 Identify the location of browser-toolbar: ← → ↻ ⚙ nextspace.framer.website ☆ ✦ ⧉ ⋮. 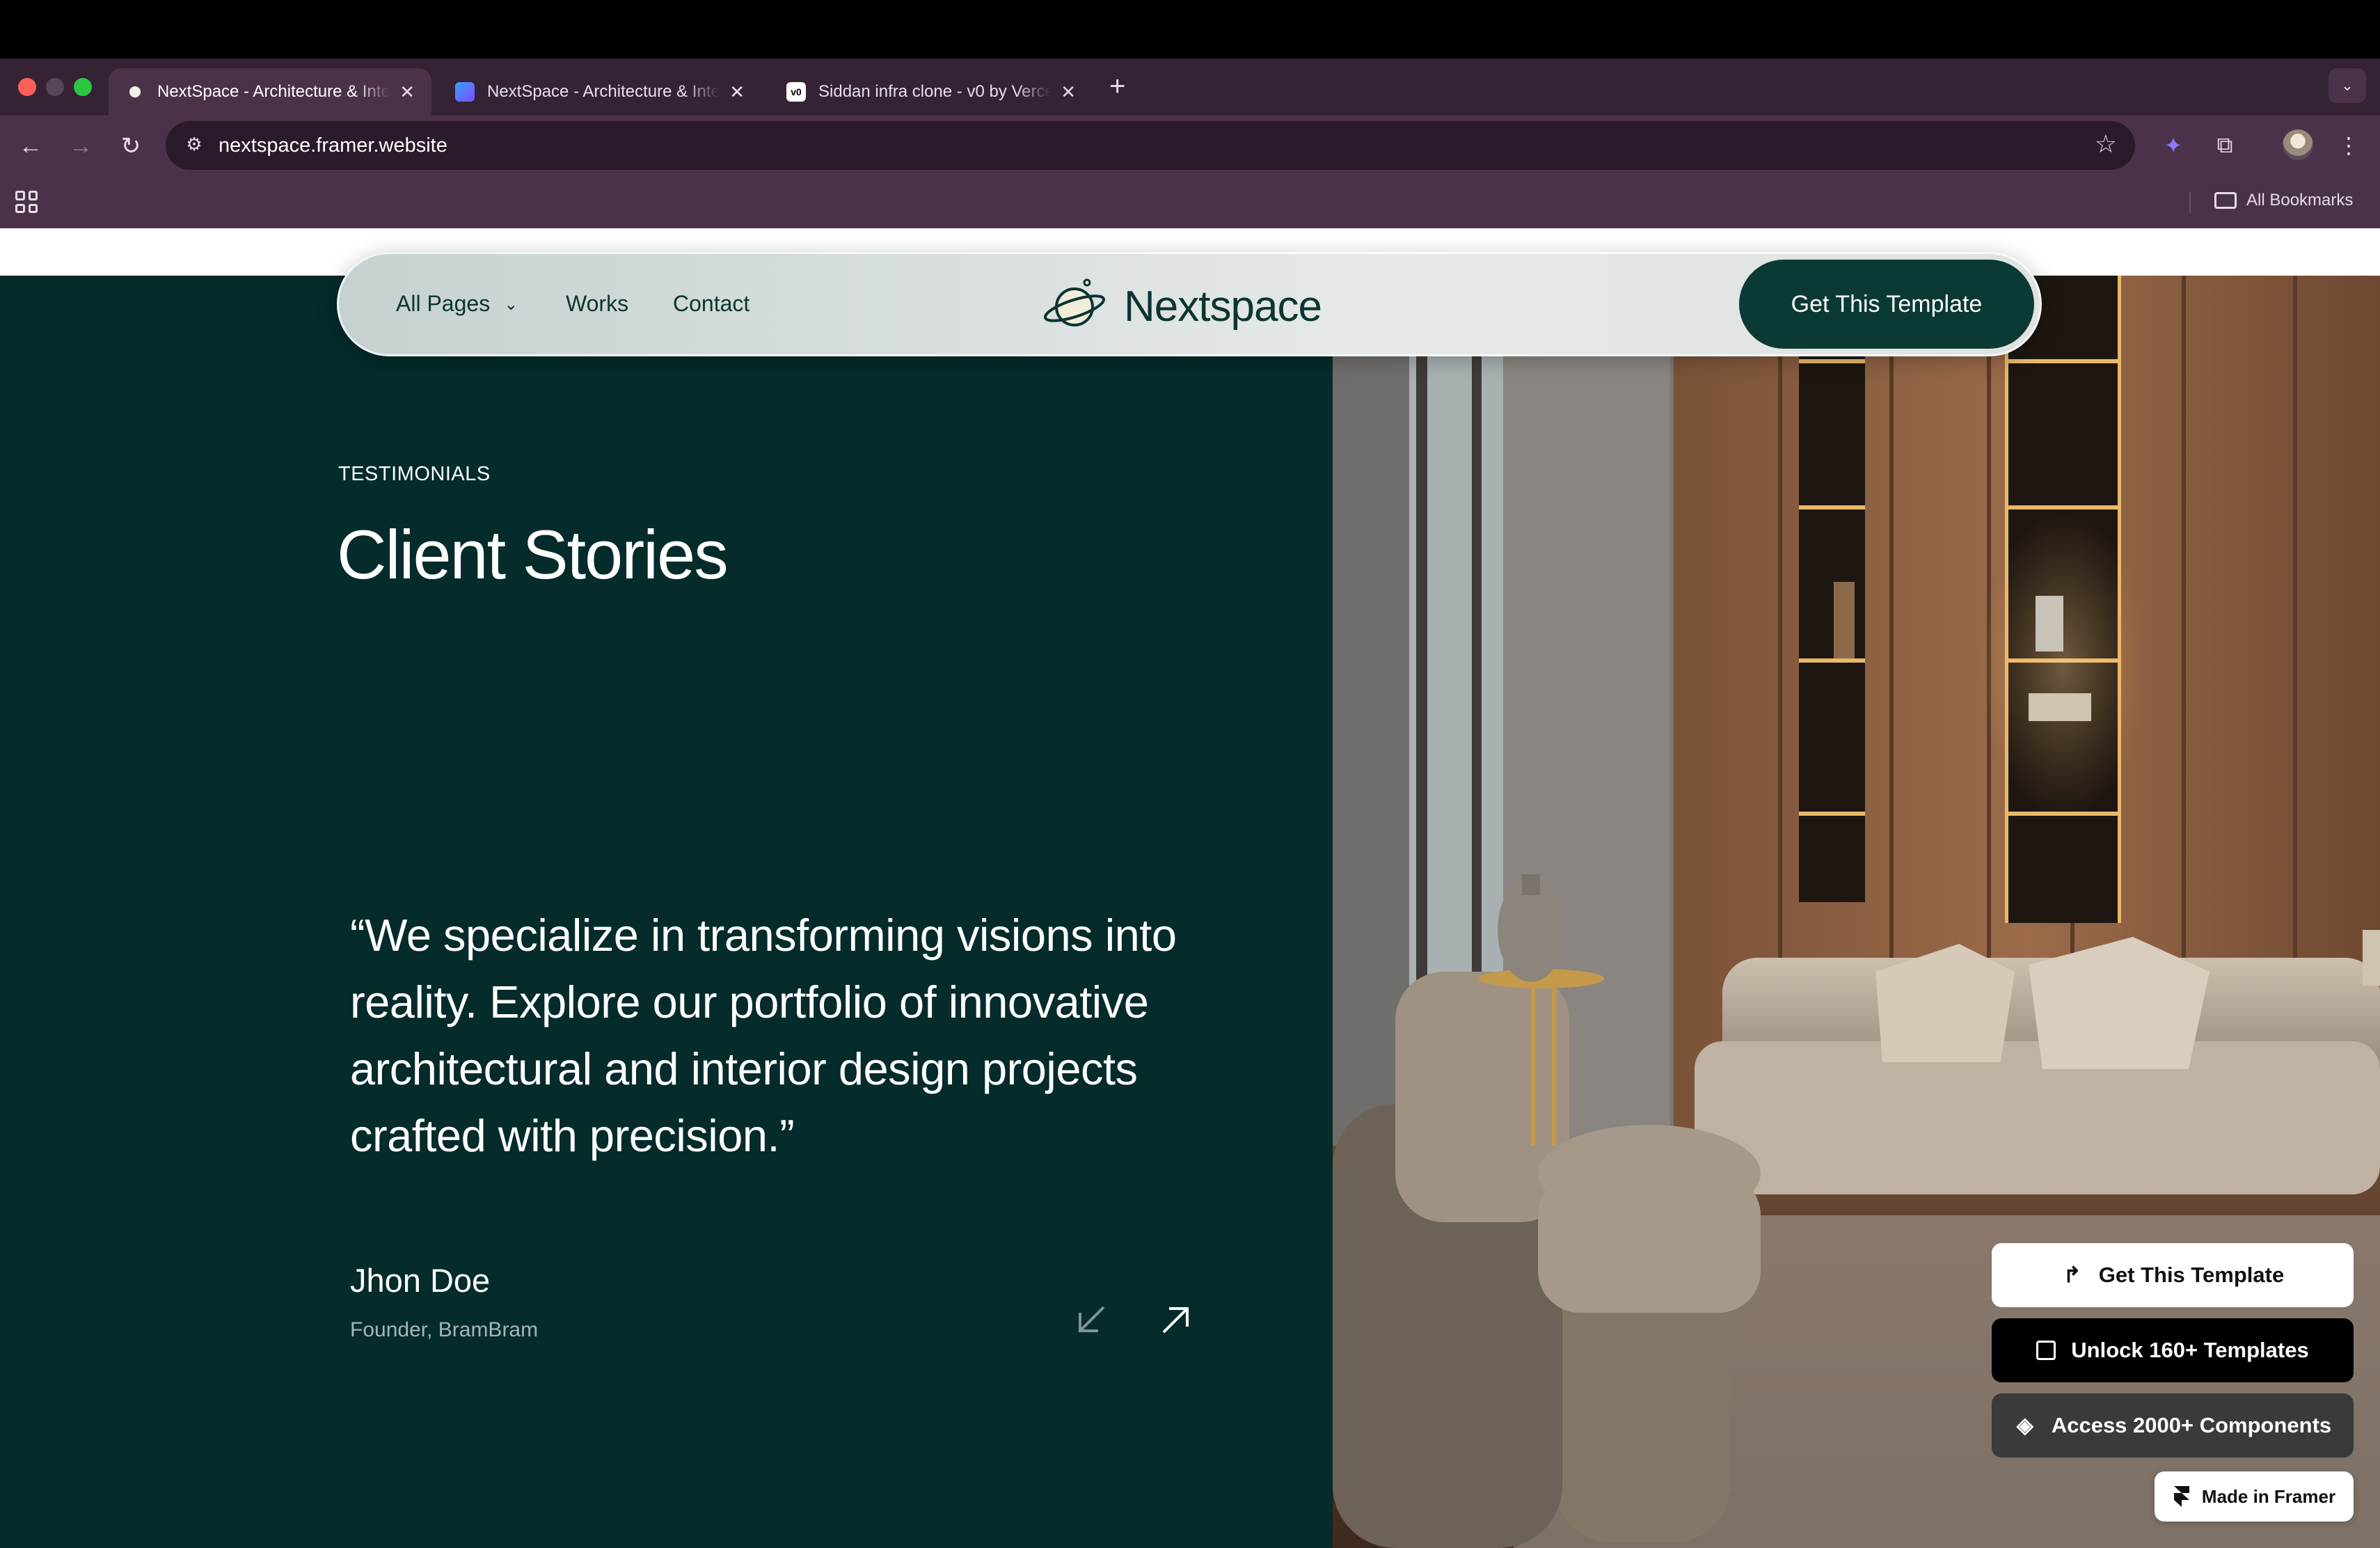
(1190, 145).